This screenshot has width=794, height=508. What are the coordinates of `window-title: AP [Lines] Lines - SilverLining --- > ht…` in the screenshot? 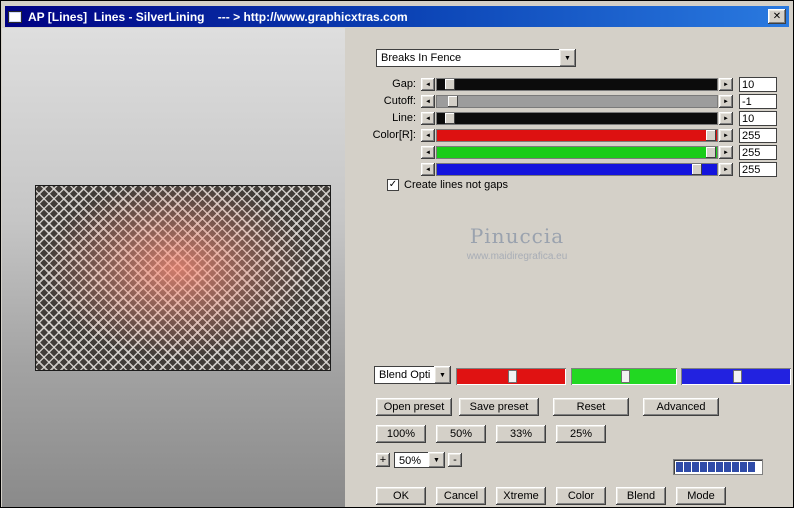 It's located at (218, 16).